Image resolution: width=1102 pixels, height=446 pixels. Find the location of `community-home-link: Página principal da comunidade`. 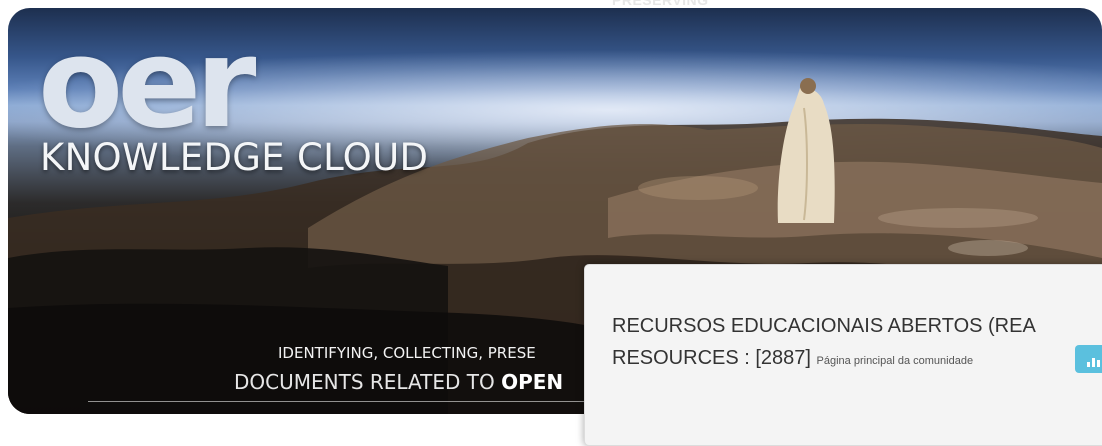

community-home-link: Página principal da comunidade is located at coordinates (895, 361).